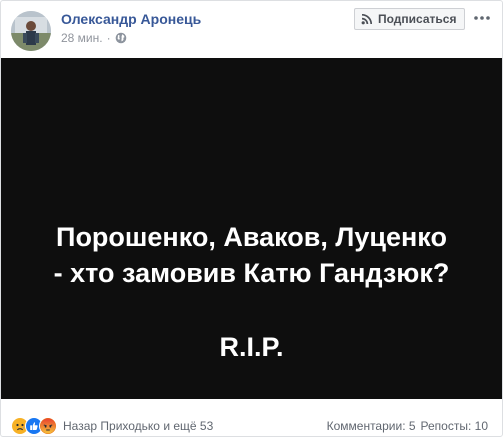 This screenshot has width=503, height=437. I want to click on post-timestamp: 28 мин., so click(82, 38).